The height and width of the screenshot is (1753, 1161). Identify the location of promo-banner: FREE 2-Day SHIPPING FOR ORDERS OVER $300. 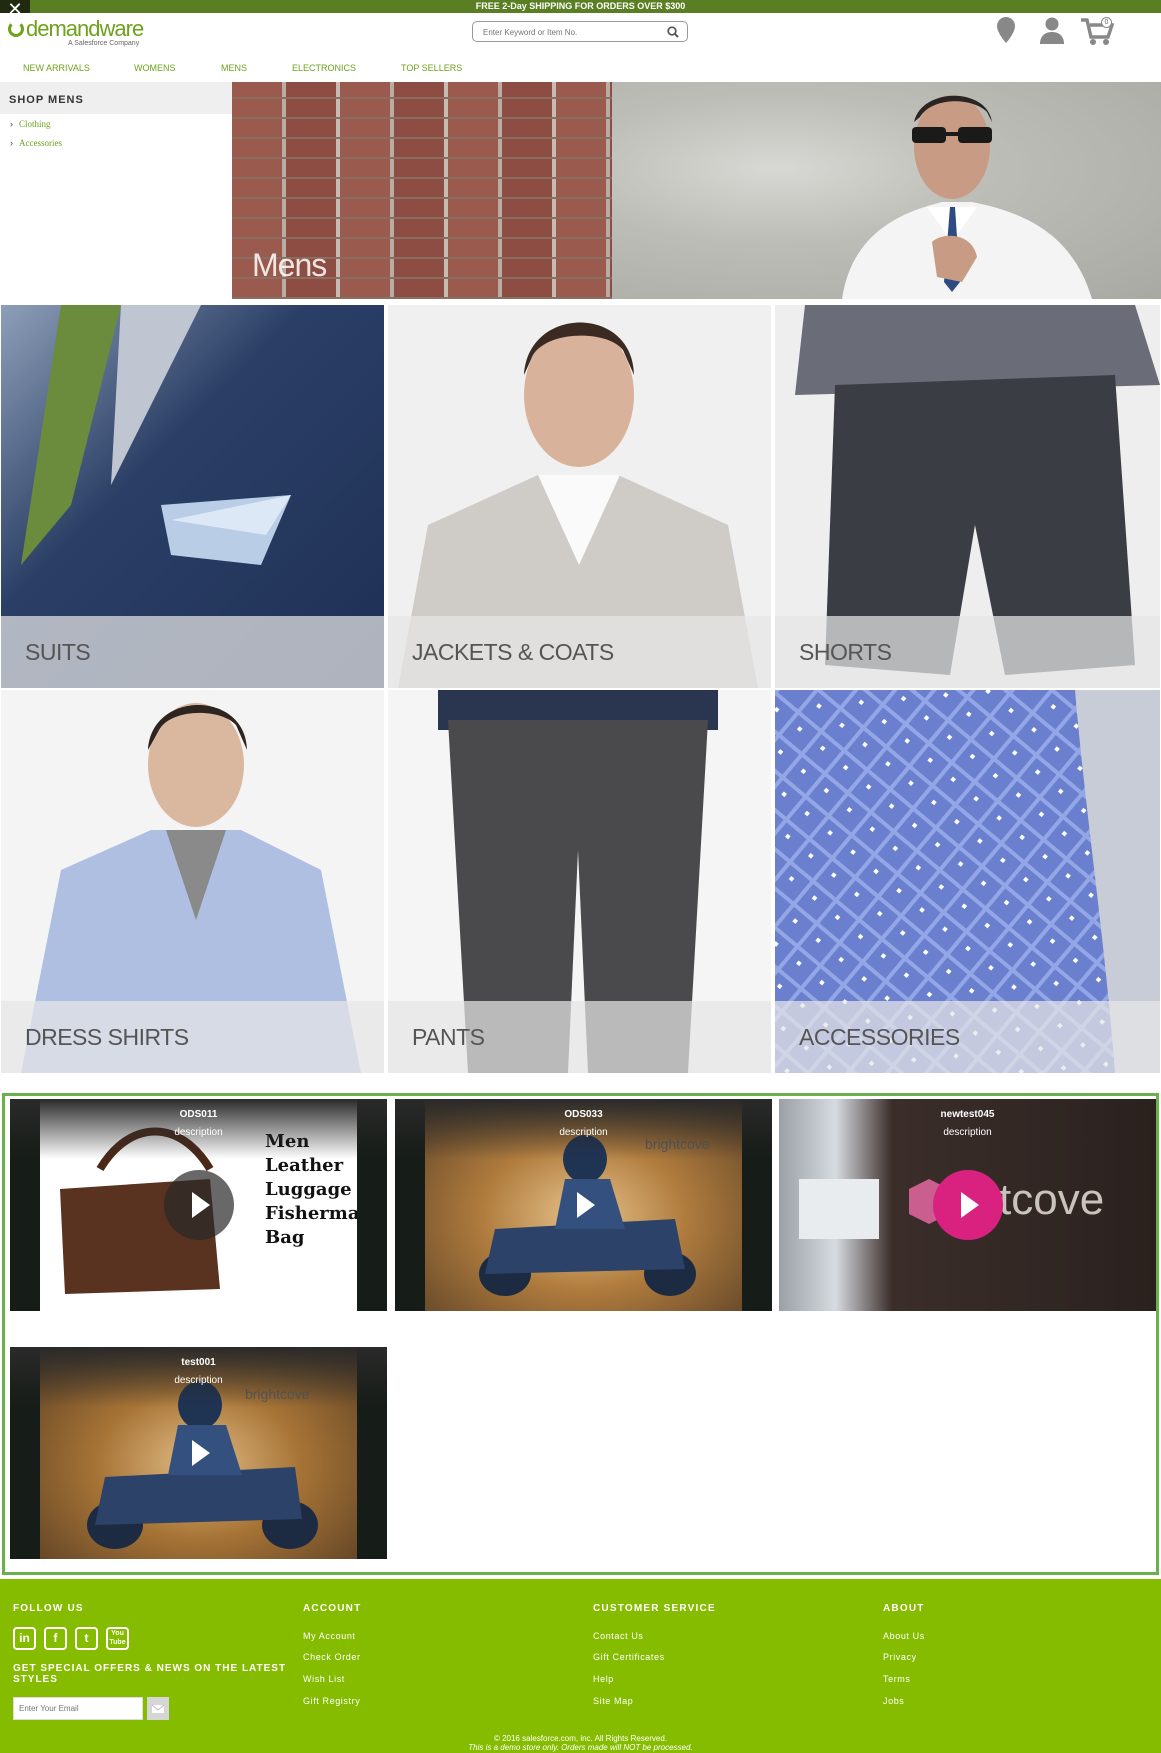
(580, 6).